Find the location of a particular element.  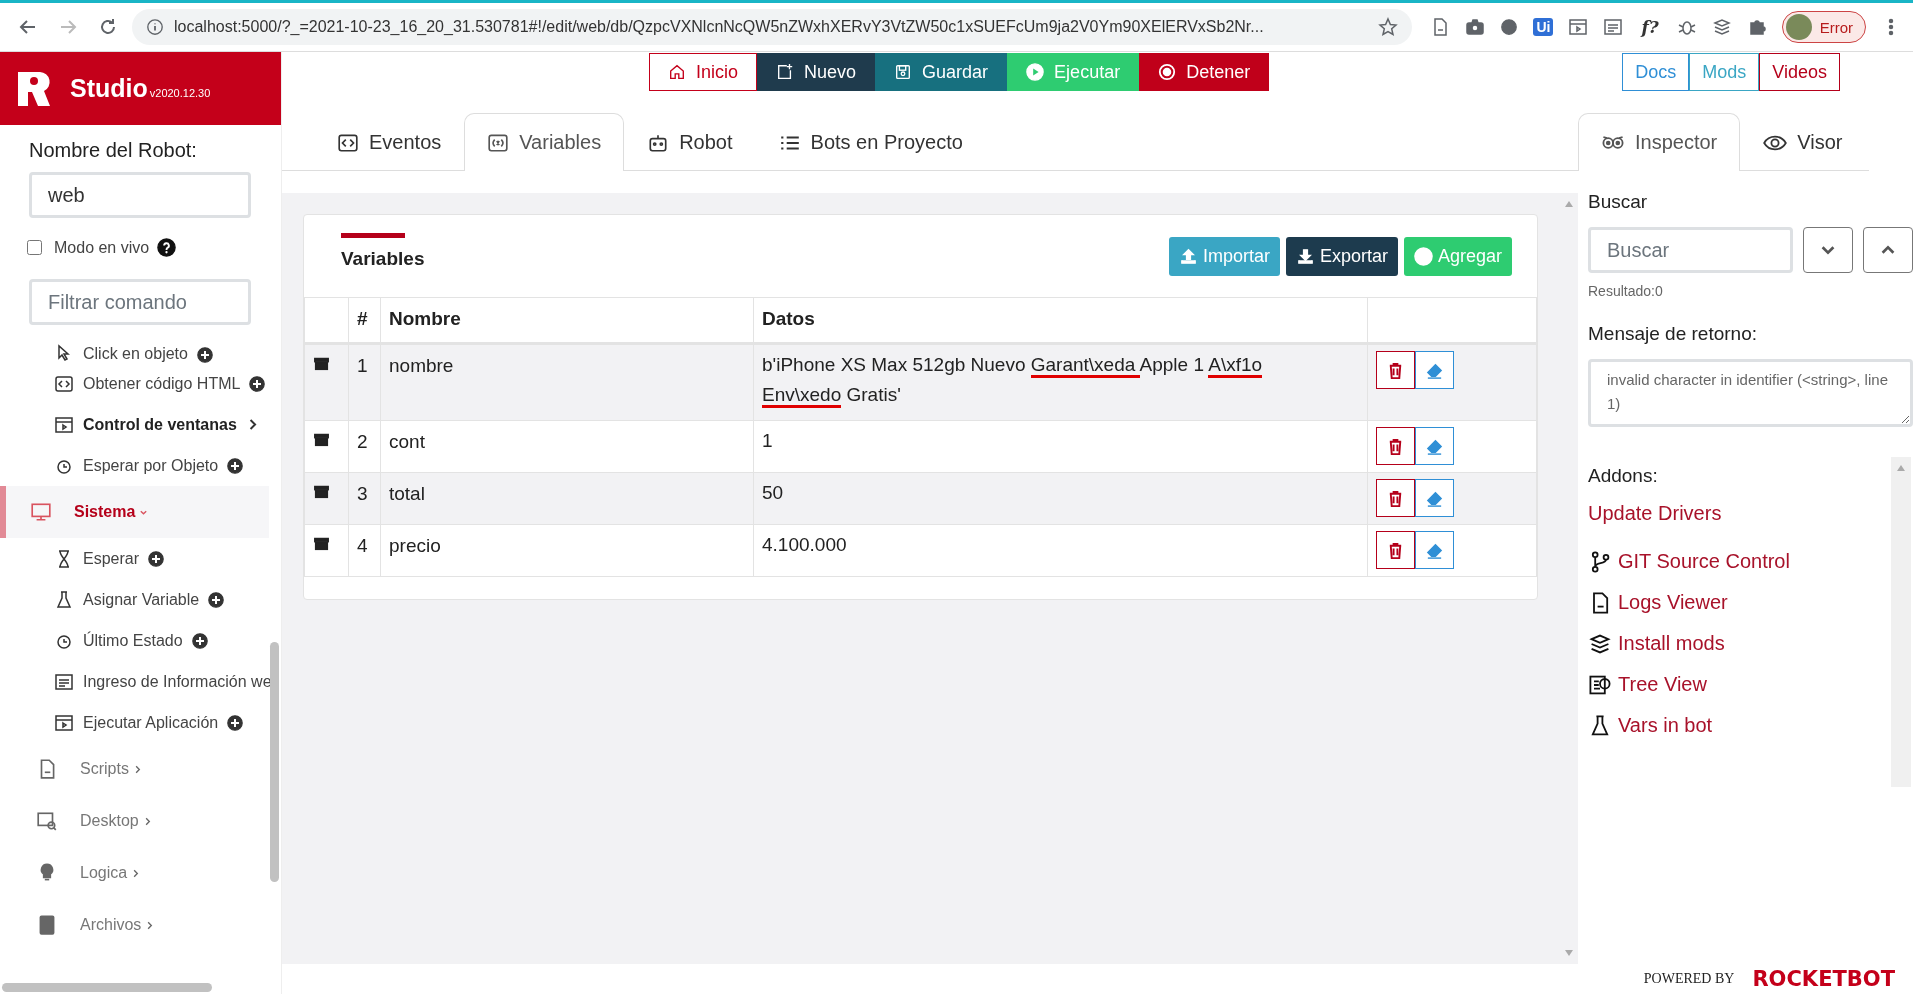

play-circle-icon is located at coordinates (1035, 72).